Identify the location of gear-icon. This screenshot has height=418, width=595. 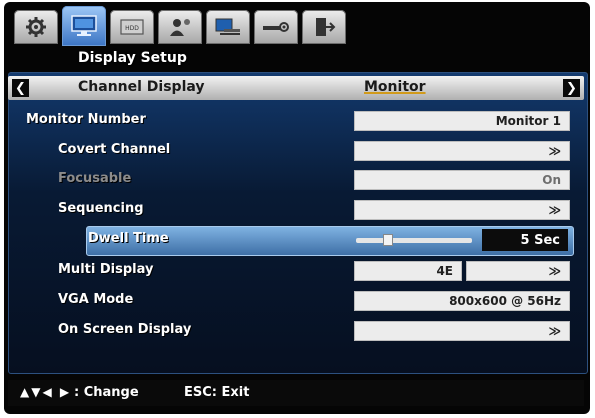
(36, 27).